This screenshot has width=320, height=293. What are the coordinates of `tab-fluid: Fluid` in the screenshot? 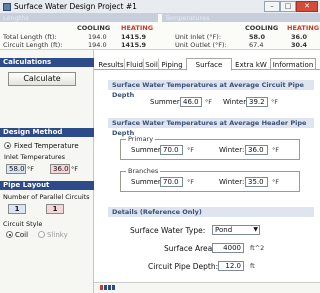 It's located at (134, 64).